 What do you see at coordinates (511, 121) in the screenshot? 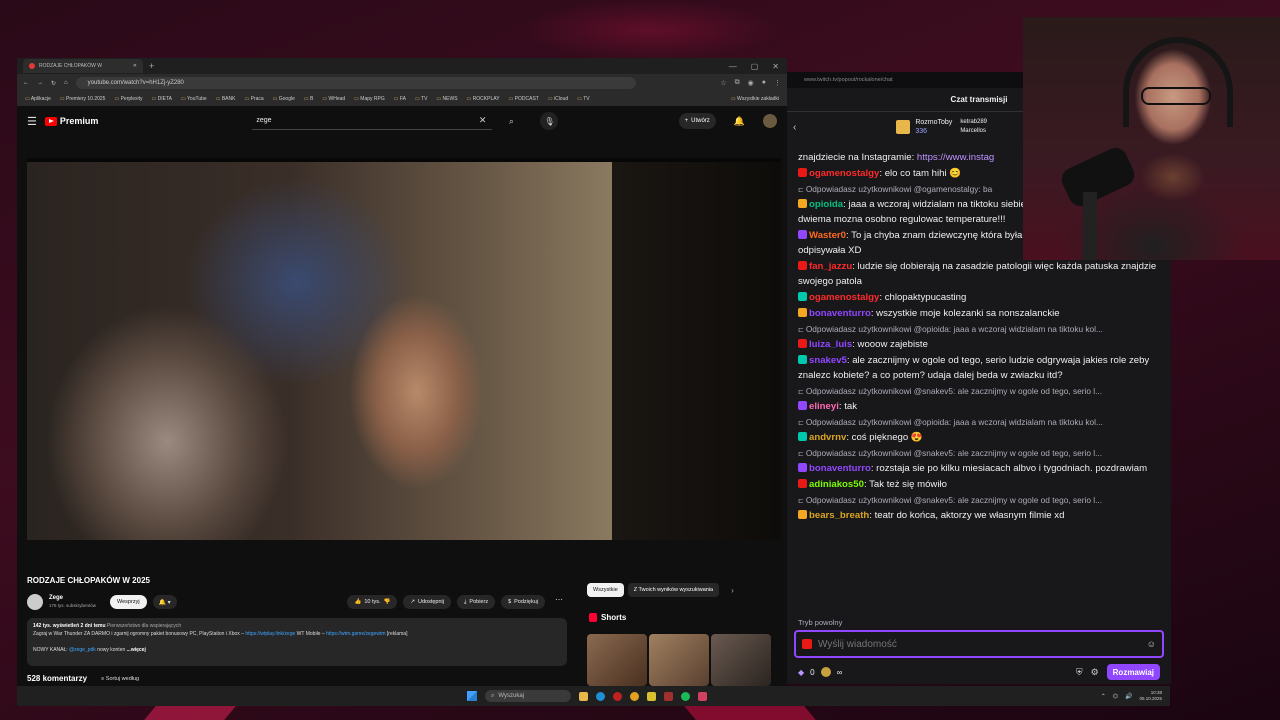
I see `search-icon: ⌕` at bounding box center [511, 121].